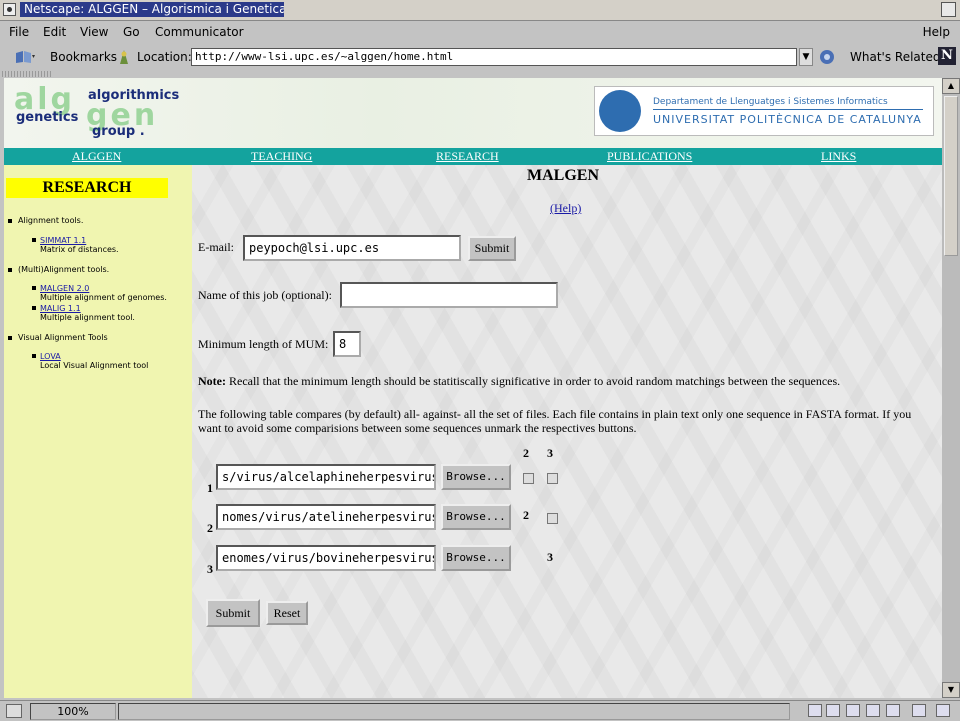 The width and height of the screenshot is (960, 721). What do you see at coordinates (124, 57) in the screenshot?
I see `location-icon` at bounding box center [124, 57].